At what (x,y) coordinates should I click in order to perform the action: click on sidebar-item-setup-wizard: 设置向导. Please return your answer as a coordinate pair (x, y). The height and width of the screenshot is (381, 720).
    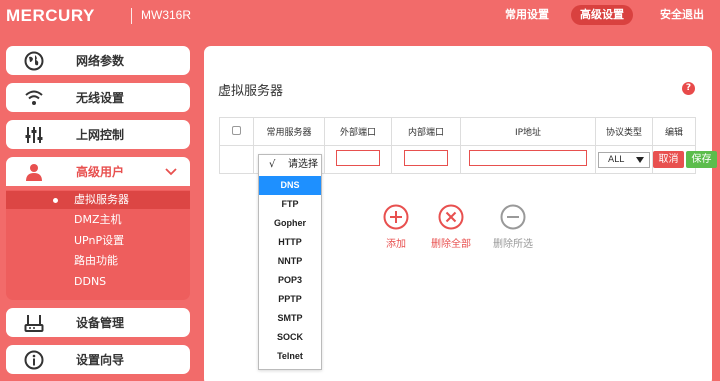
    Looking at the image, I should click on (98, 359).